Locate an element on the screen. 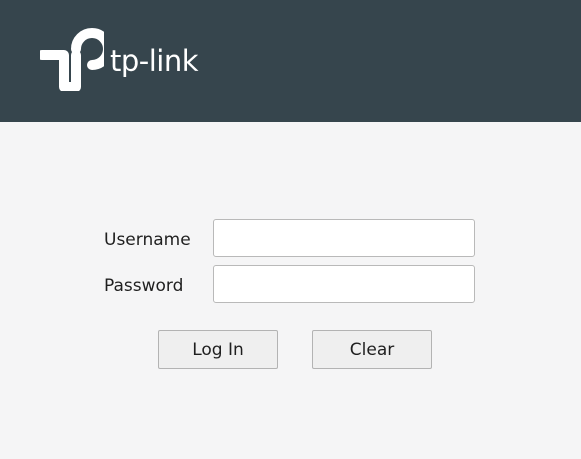  password-label: Password is located at coordinates (144, 286).